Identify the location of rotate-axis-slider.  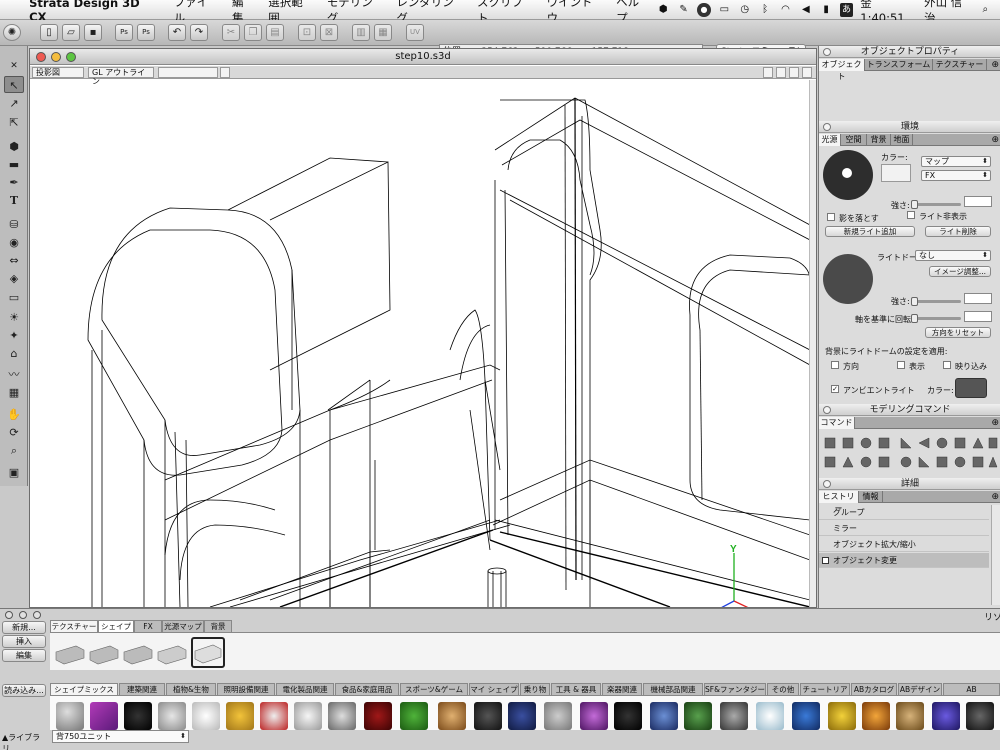
(936, 318).